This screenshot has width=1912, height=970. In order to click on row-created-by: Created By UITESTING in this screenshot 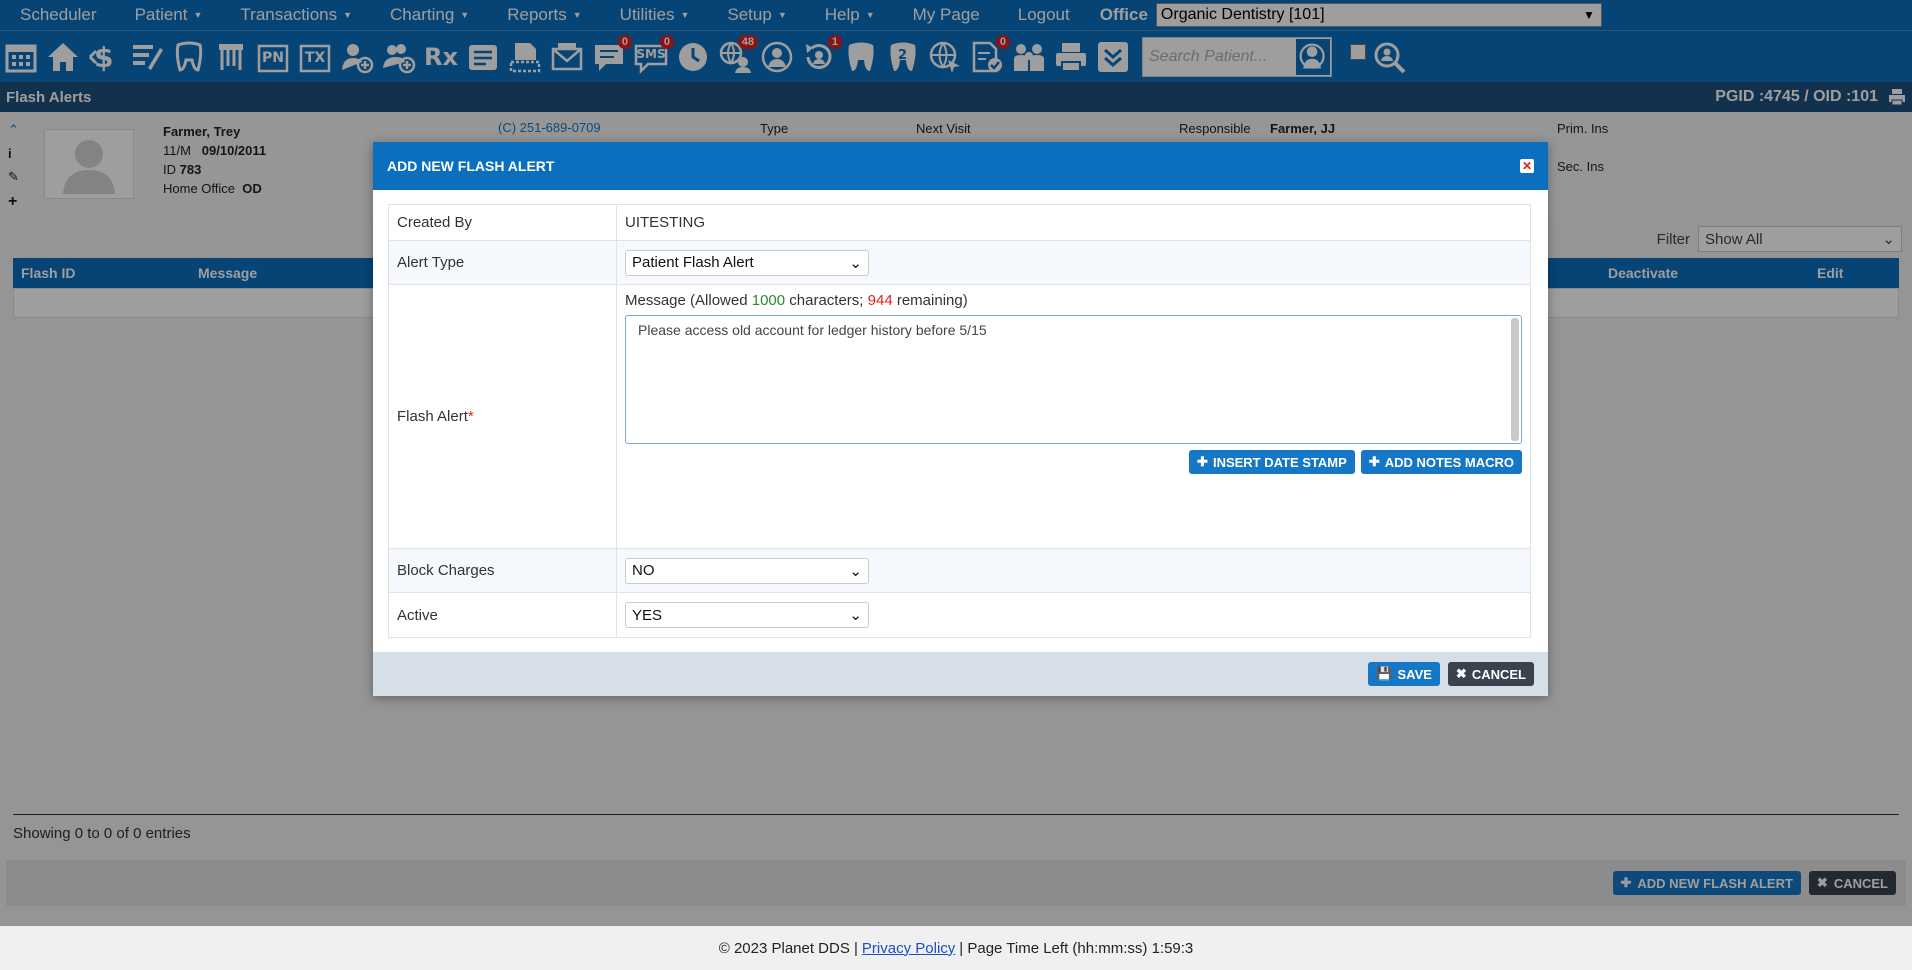, I will do `click(959, 223)`.